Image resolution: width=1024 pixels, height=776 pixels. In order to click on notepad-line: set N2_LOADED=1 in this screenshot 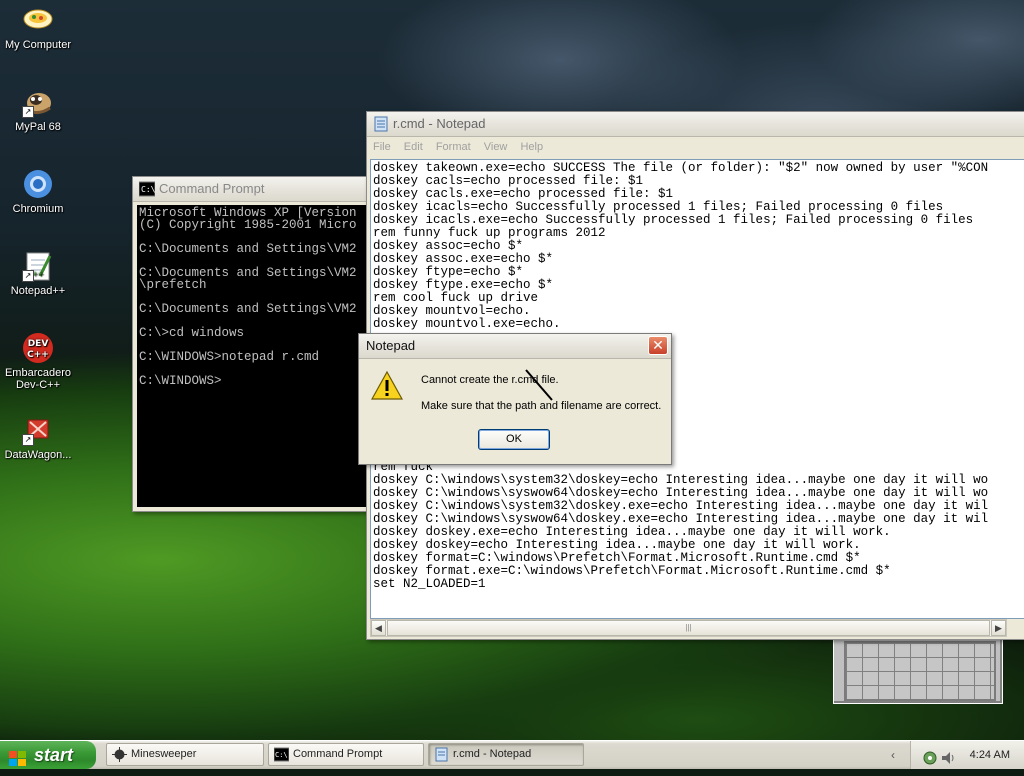, I will do `click(429, 584)`.